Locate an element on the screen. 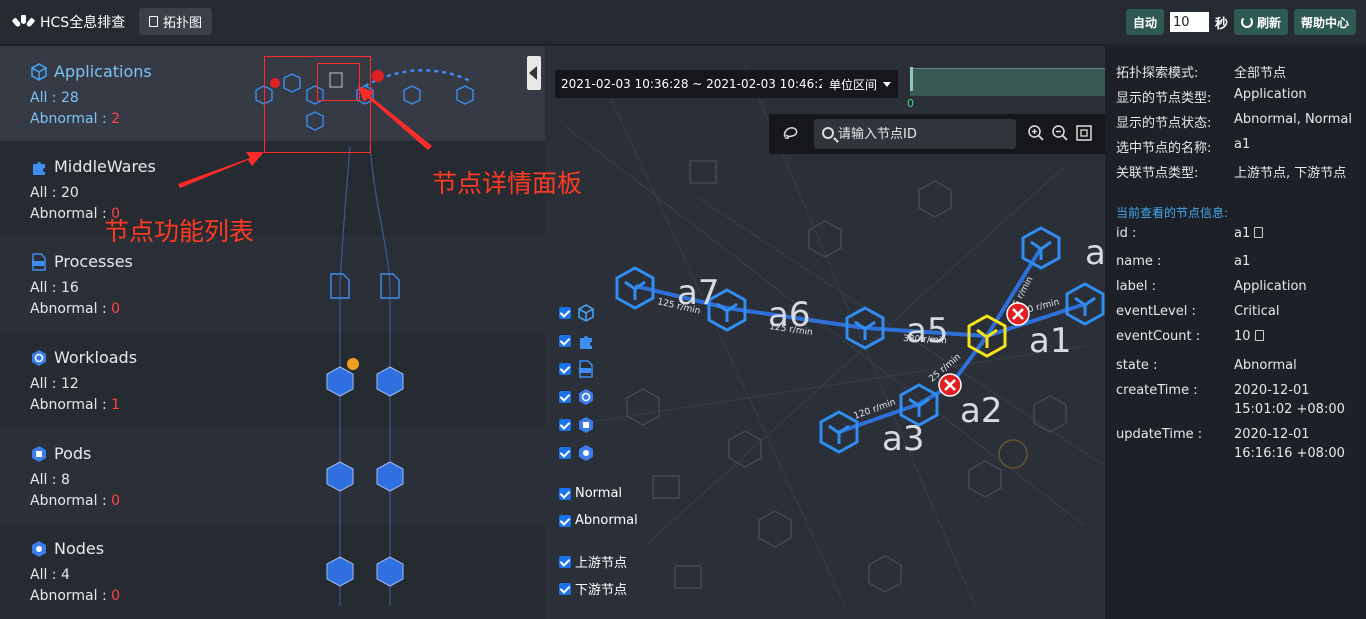 The width and height of the screenshot is (1366, 619). detail-label: label : is located at coordinates (1136, 286).